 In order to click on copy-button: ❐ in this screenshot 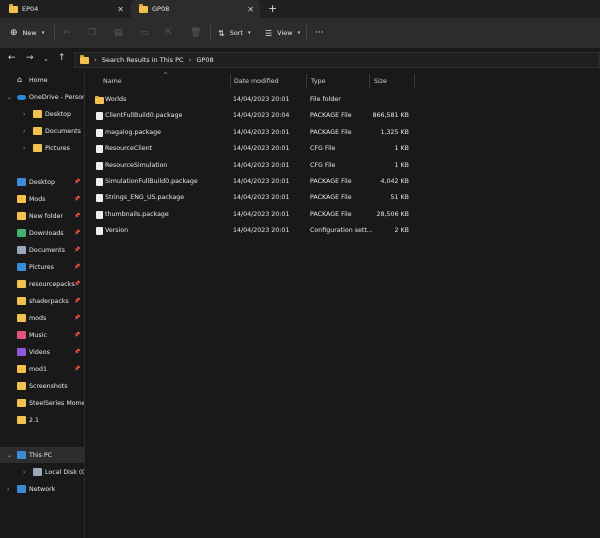, I will do `click(92, 33)`.